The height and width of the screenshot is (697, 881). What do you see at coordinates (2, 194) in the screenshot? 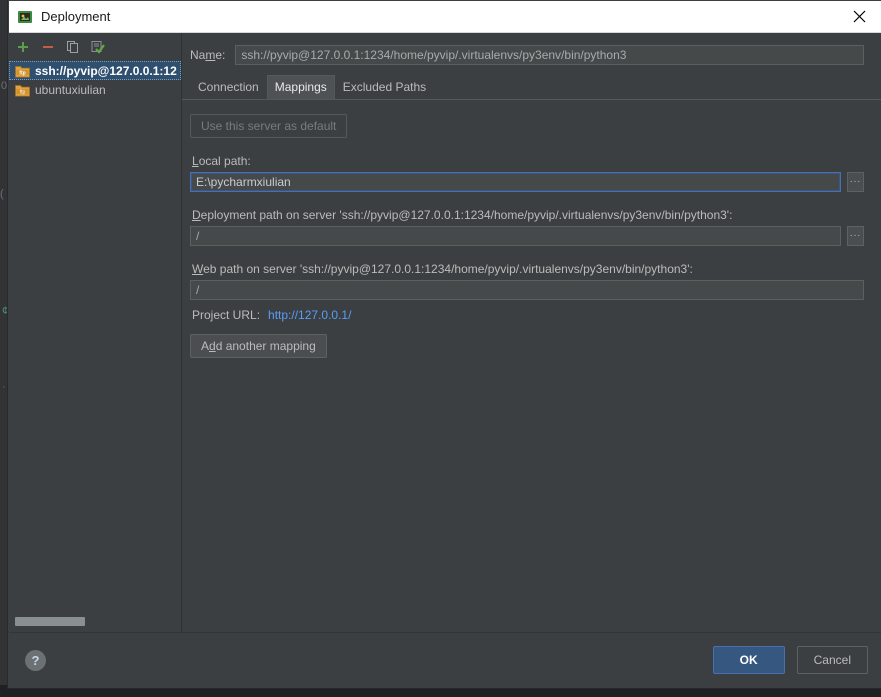
I see `background-artifact-2: (` at bounding box center [2, 194].